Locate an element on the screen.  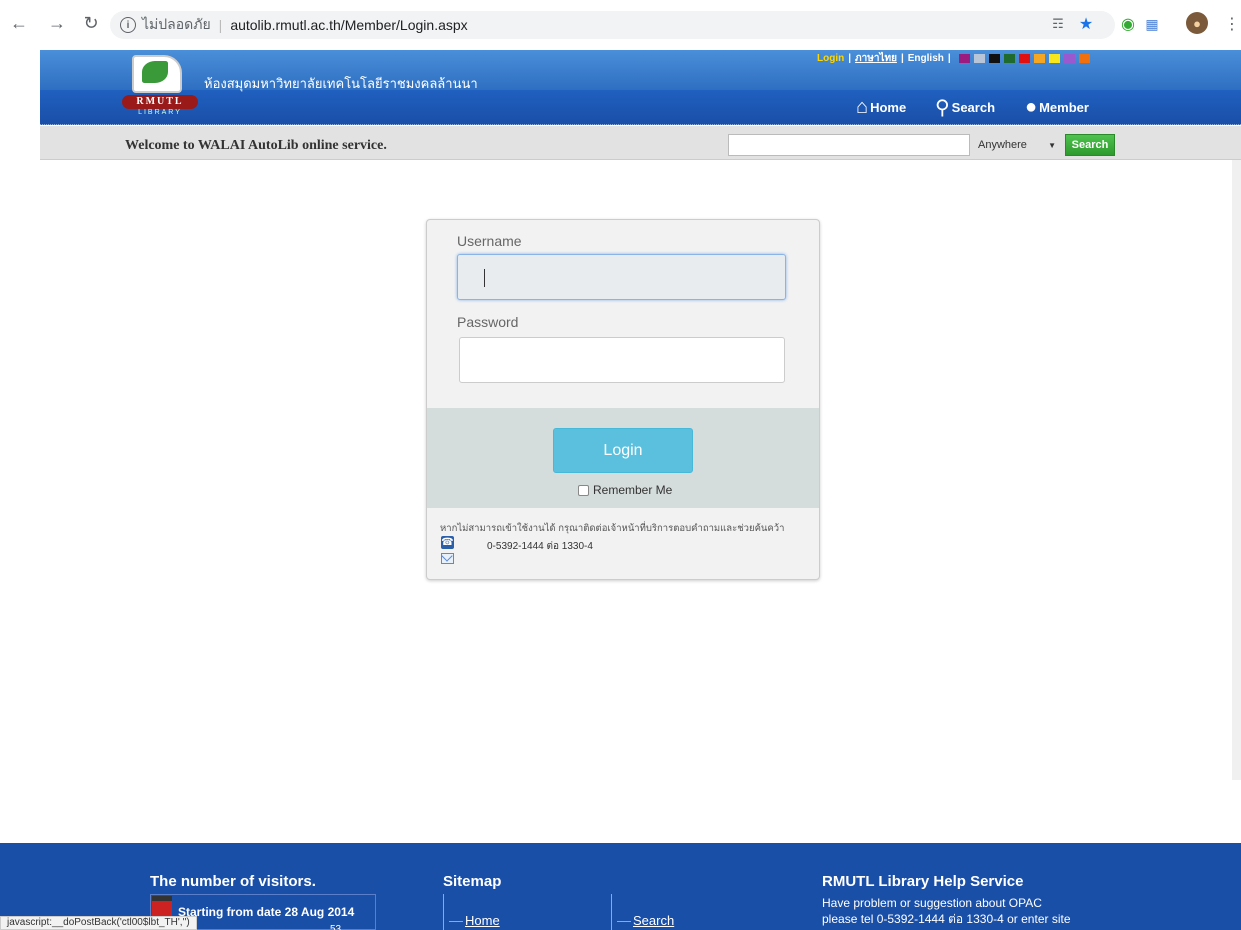
sitemap-link-home: Home is located at coordinates (474, 920).